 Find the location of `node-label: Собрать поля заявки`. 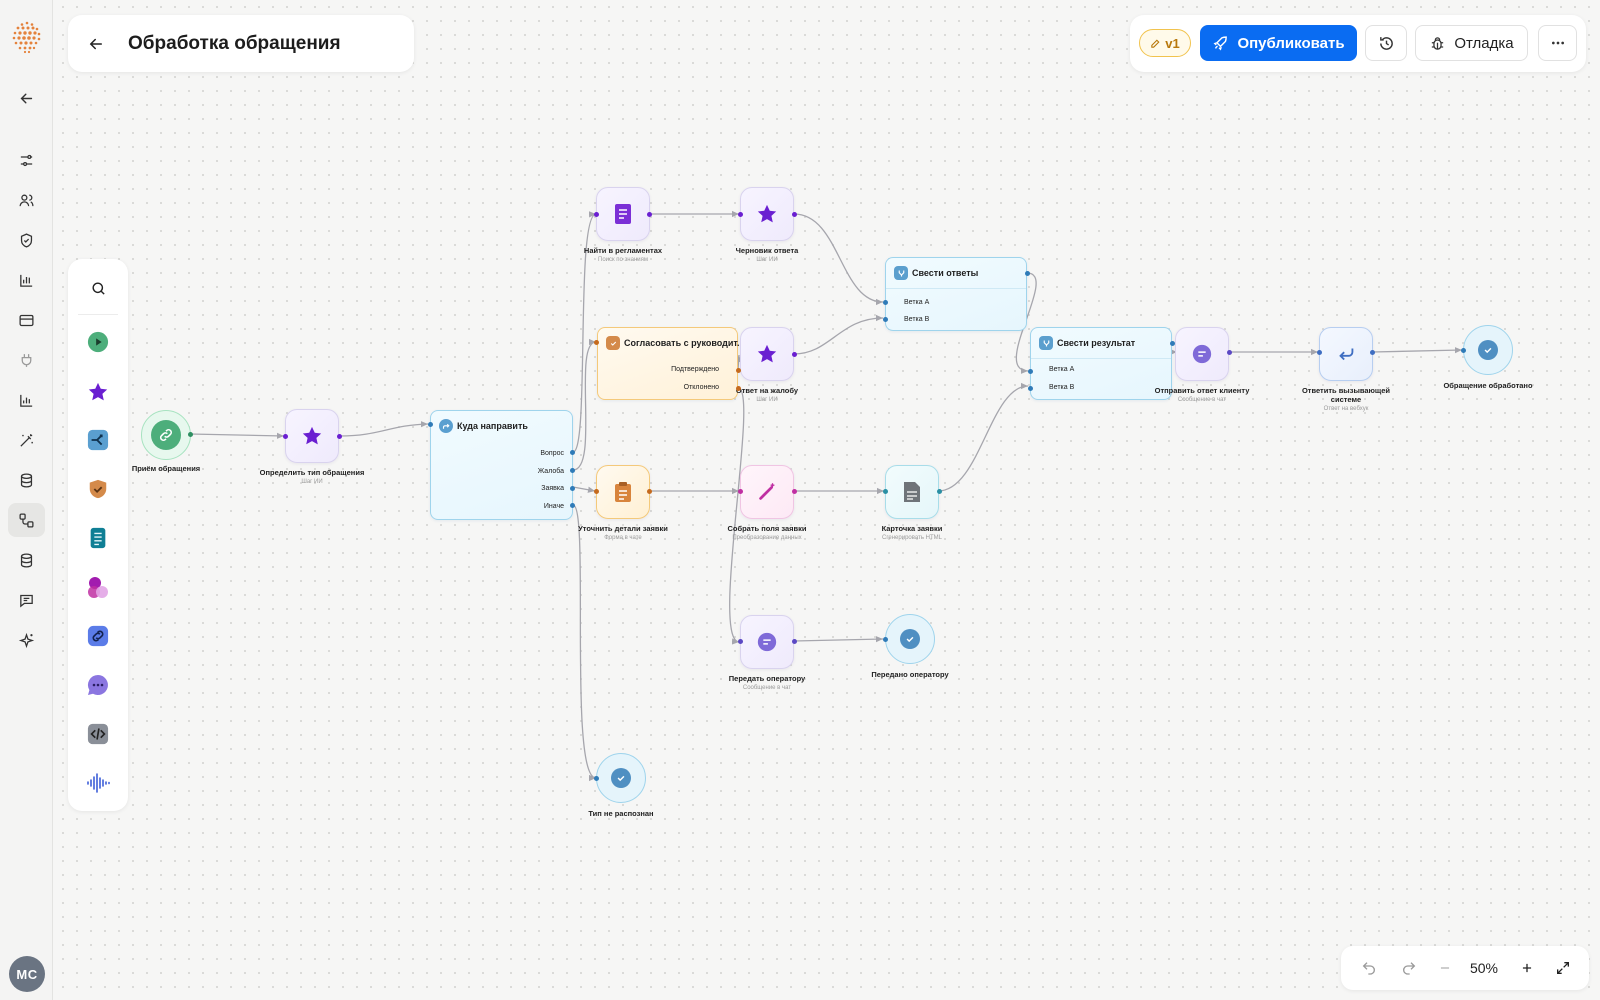

node-label: Собрать поля заявки is located at coordinates (767, 528).